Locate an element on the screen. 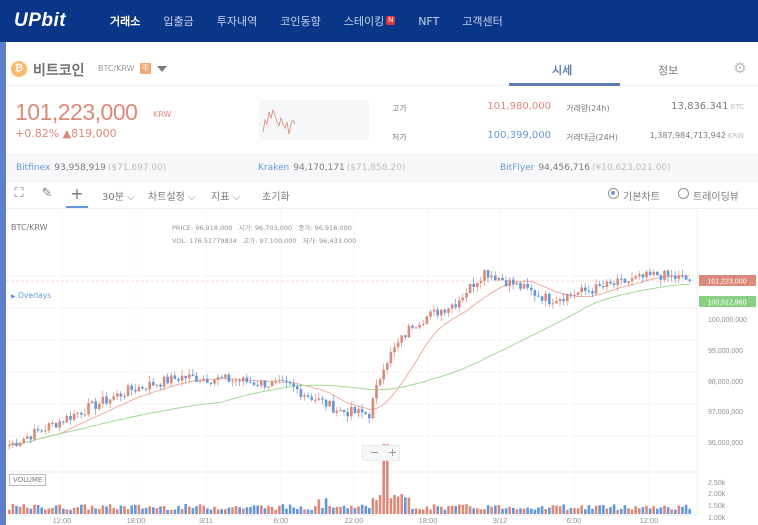  price-axis-label: 97,000,000 is located at coordinates (725, 412).